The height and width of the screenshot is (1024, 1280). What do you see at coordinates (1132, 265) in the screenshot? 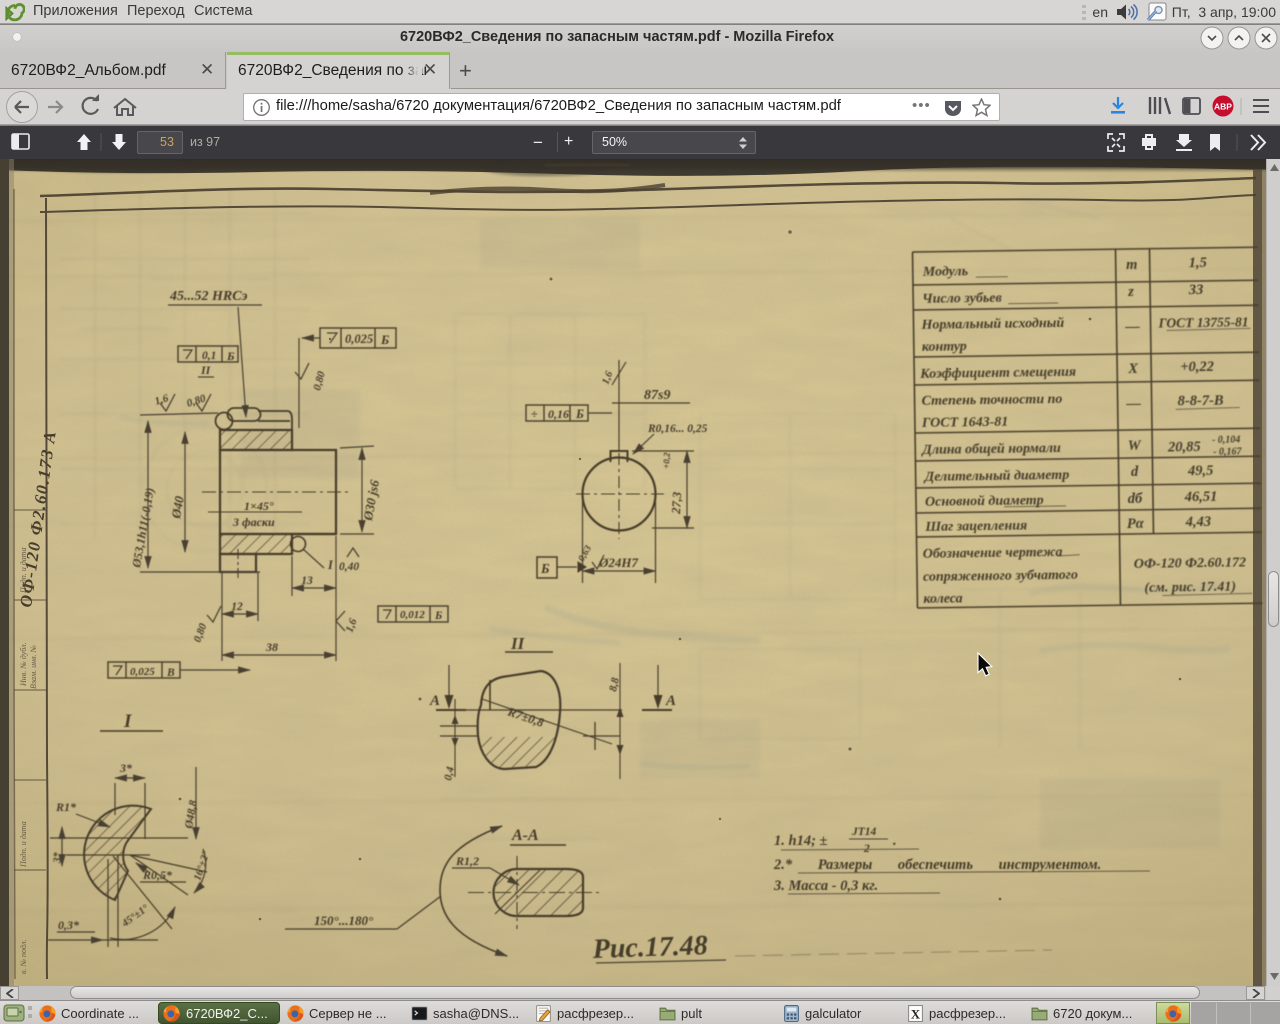
I see `svg-text: m` at bounding box center [1132, 265].